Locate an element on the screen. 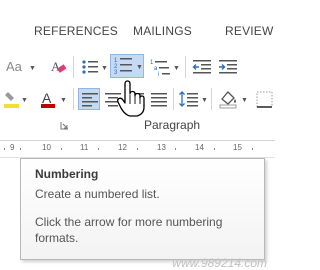 This screenshot has width=320, height=270. tooltip-description: Create a numbered list. is located at coordinates (97, 194).